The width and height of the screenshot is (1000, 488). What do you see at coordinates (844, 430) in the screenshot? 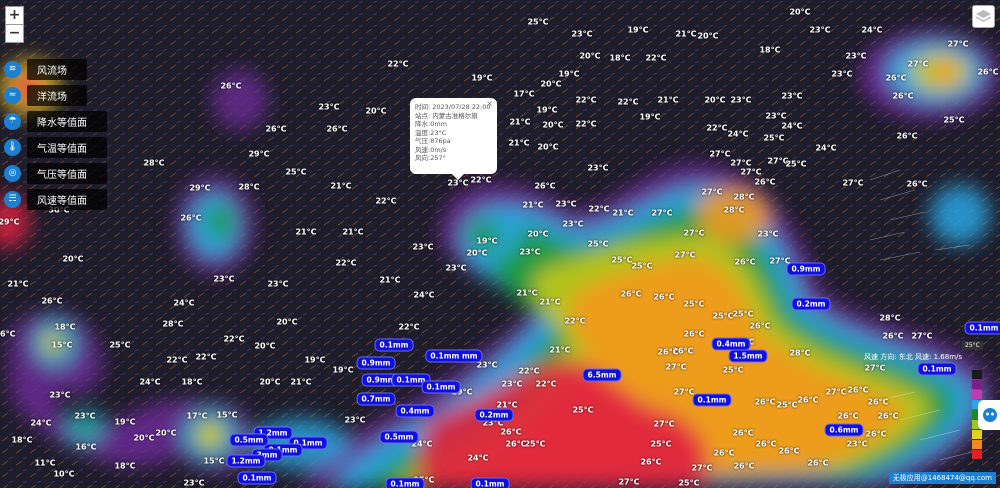
I see `precipitation-badge: 0.6mm` at bounding box center [844, 430].